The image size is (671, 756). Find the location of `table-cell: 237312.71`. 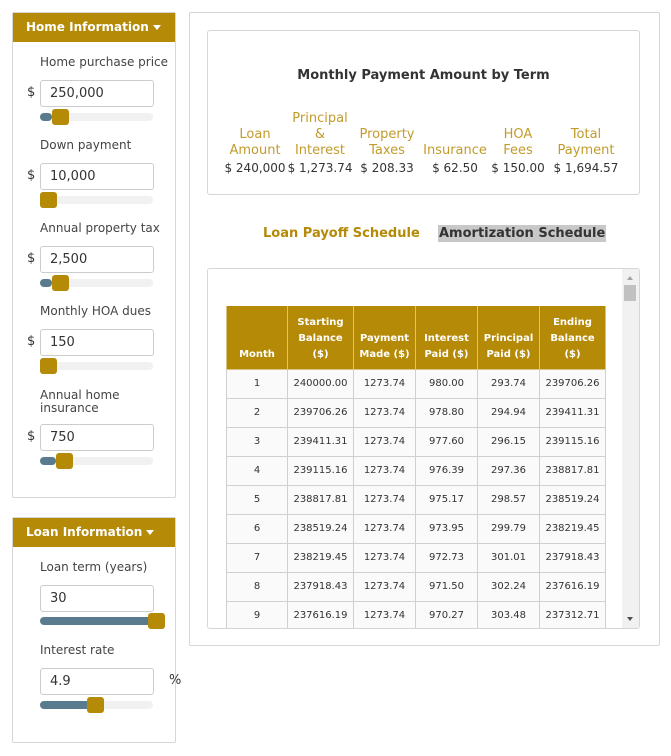

table-cell: 237312.71 is located at coordinates (572, 614).